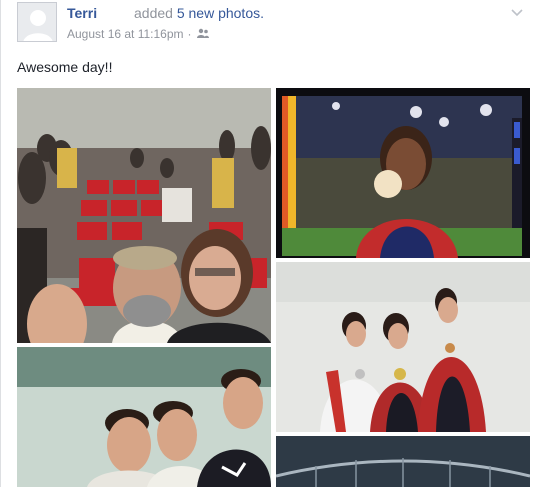 The width and height of the screenshot is (537, 487). I want to click on post-action: added 5 new photos., so click(199, 13).